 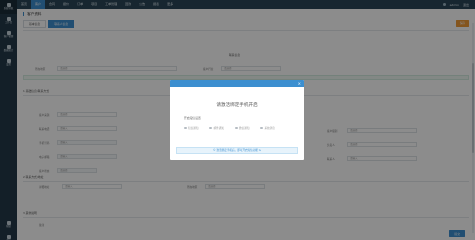 I want to click on notify-option: 系统消息, so click(x=267, y=128).